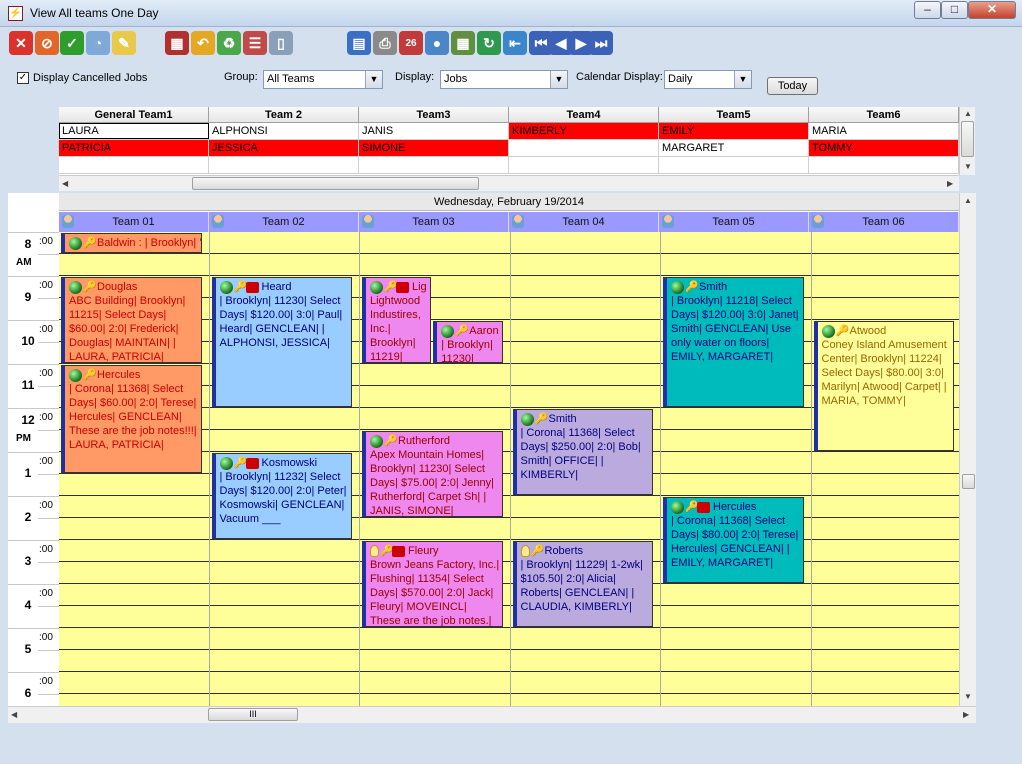 The image size is (1022, 764). Describe the element at coordinates (708, 79) in the screenshot. I see `calendar-display-select: Daily ▼` at that location.